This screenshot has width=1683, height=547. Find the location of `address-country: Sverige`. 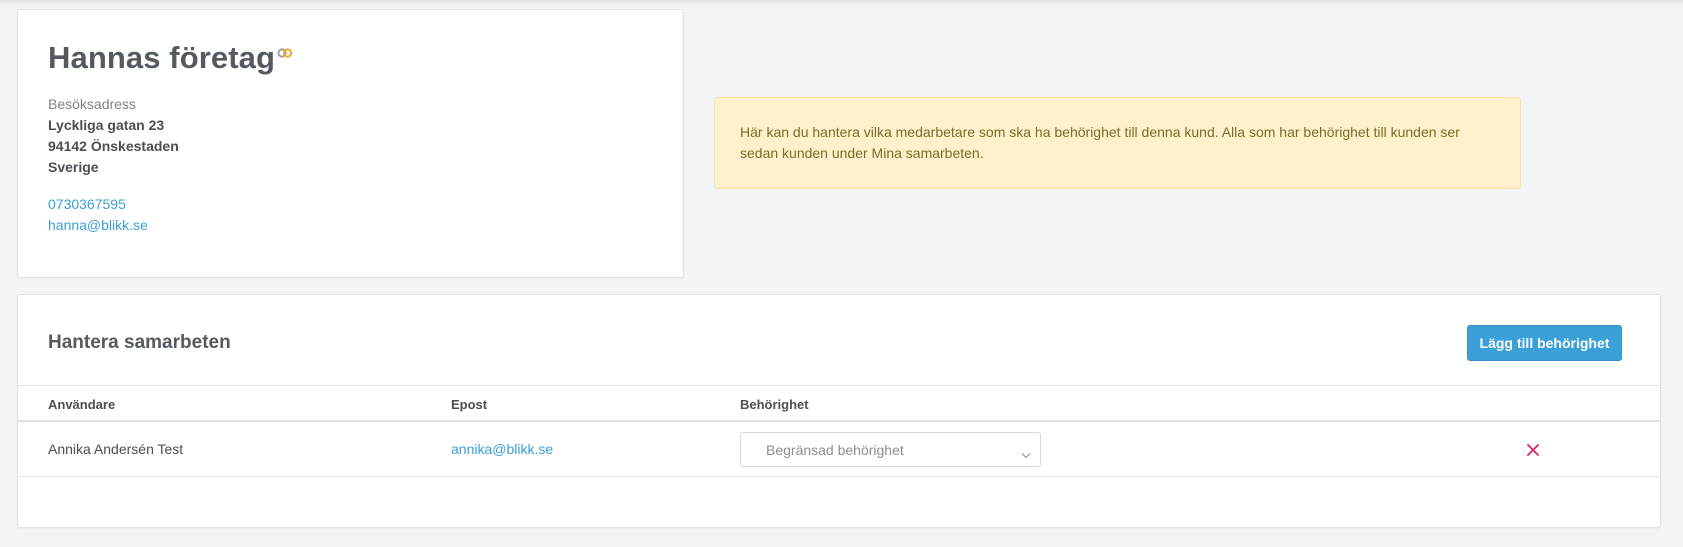

address-country: Sverige is located at coordinates (73, 167).